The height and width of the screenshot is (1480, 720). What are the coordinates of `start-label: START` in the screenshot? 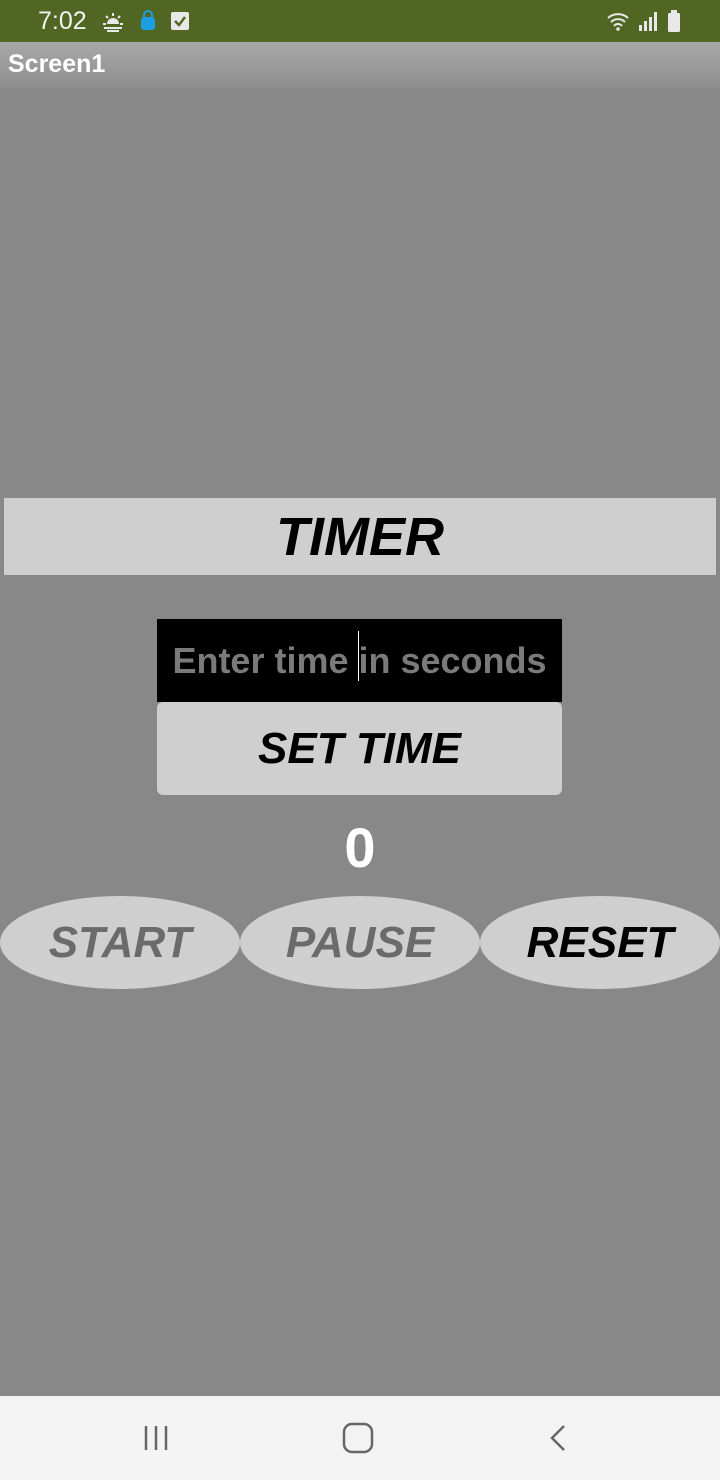 It's located at (120, 942).